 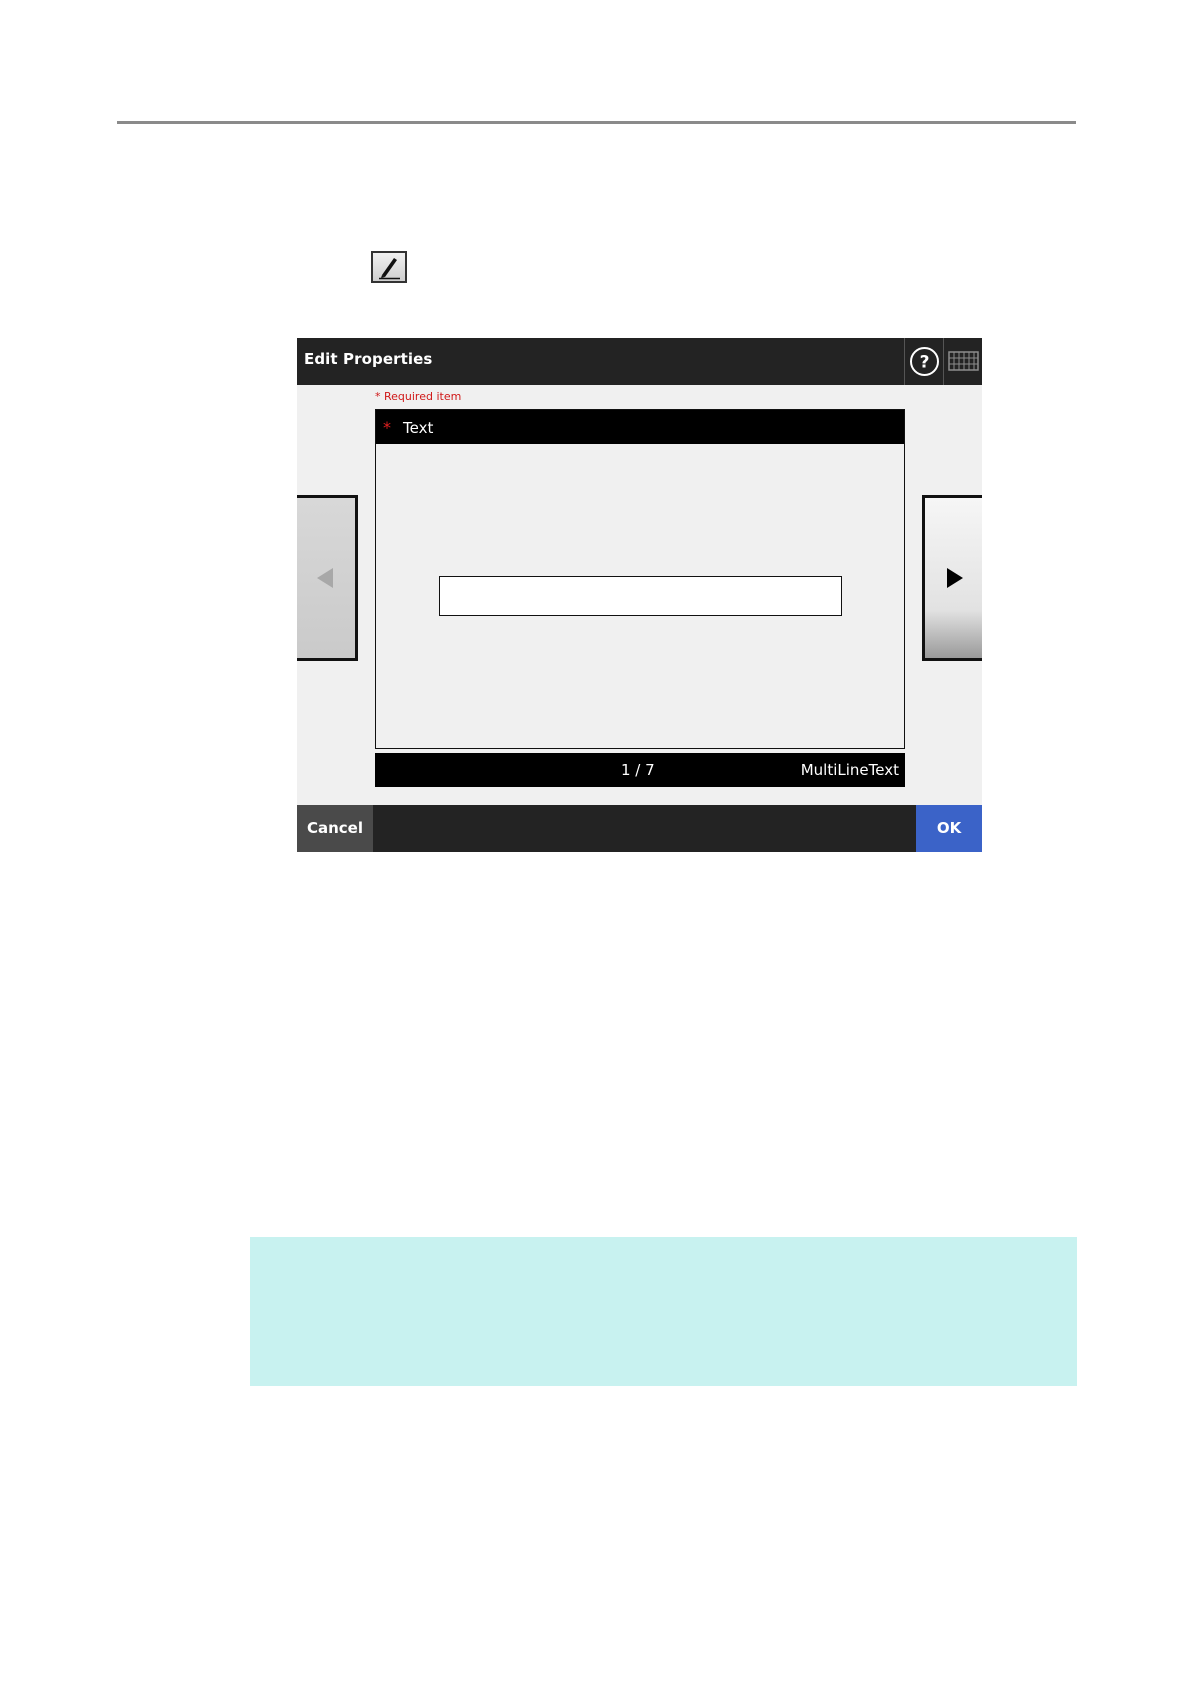 What do you see at coordinates (596, 122) in the screenshot?
I see `top-rule` at bounding box center [596, 122].